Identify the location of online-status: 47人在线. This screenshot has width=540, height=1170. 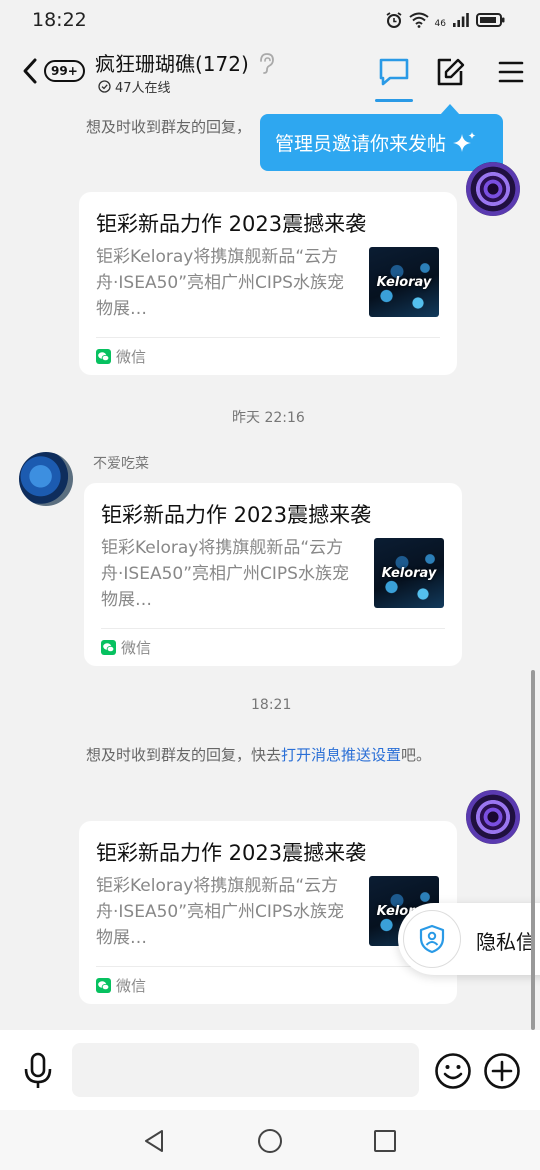
(134, 86).